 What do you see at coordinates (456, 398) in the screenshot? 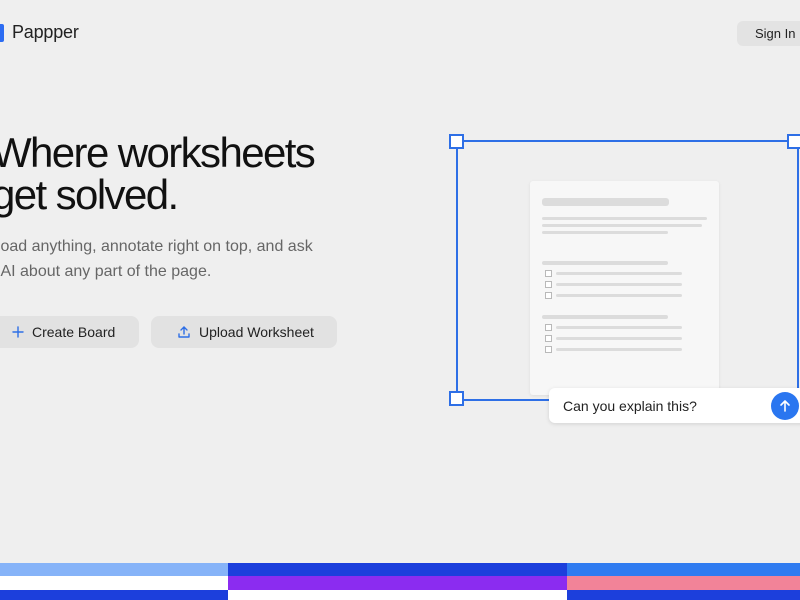
I see `selection-handle-bottom-left` at bounding box center [456, 398].